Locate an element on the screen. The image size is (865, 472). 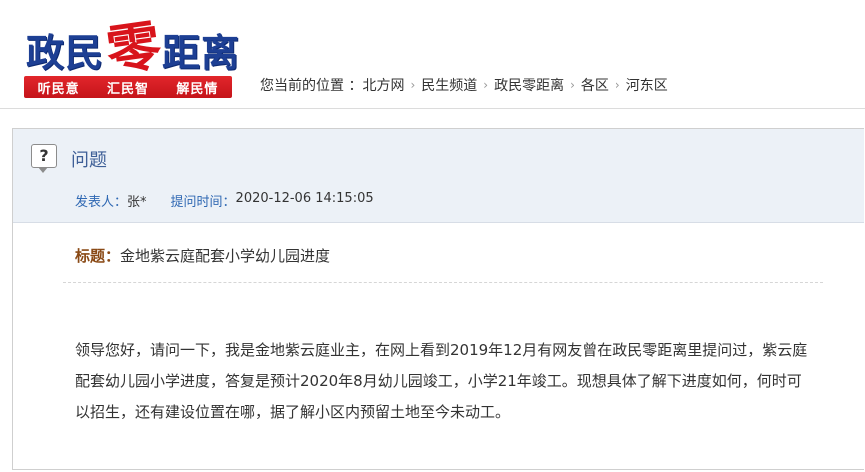
slogan-1: 听民意 is located at coordinates (58, 89).